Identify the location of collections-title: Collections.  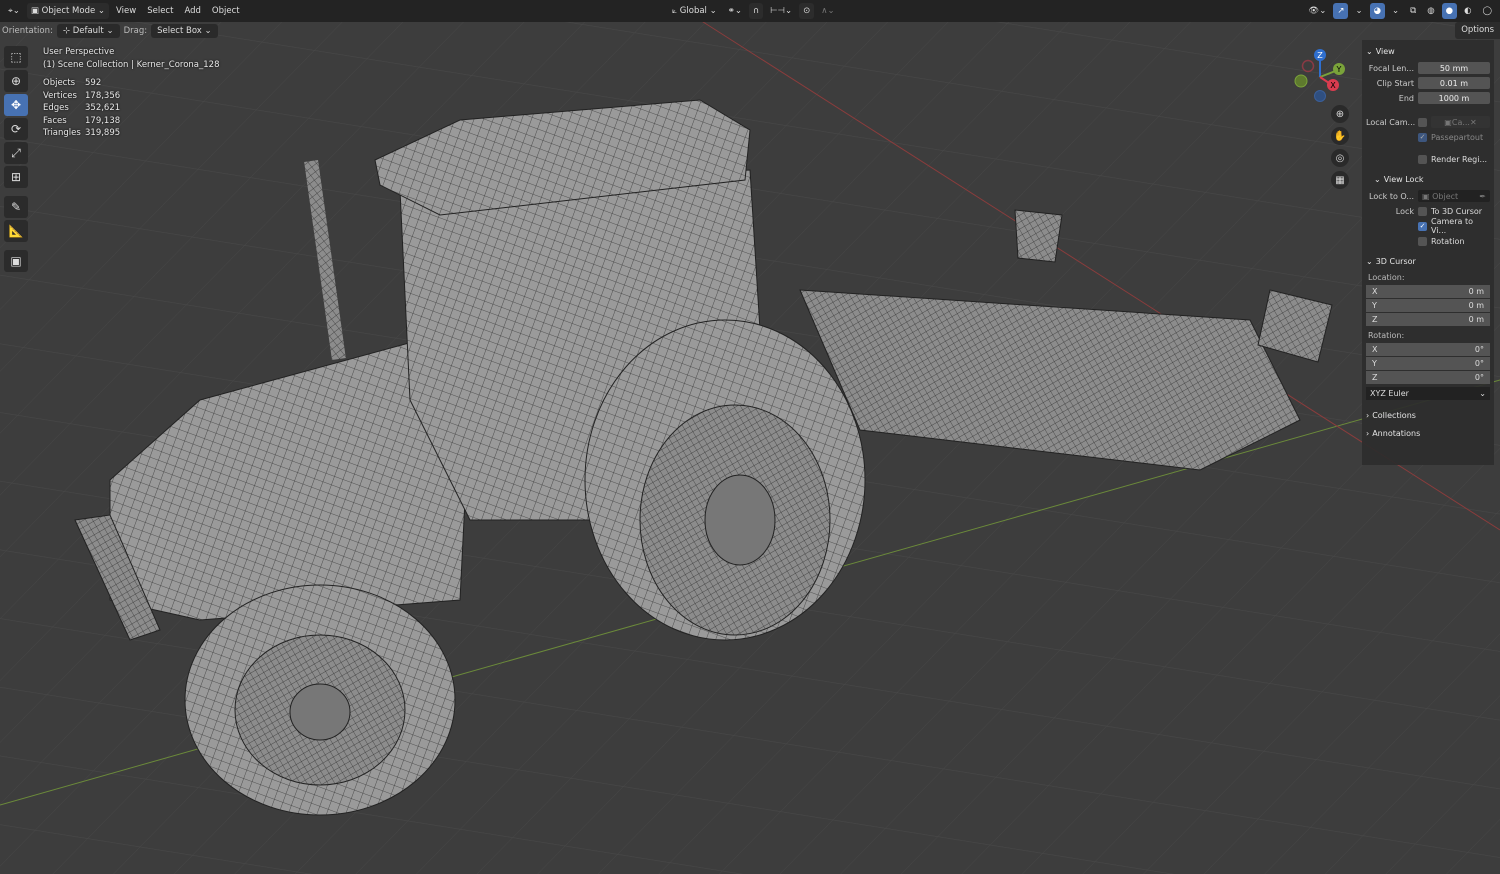
(1394, 415).